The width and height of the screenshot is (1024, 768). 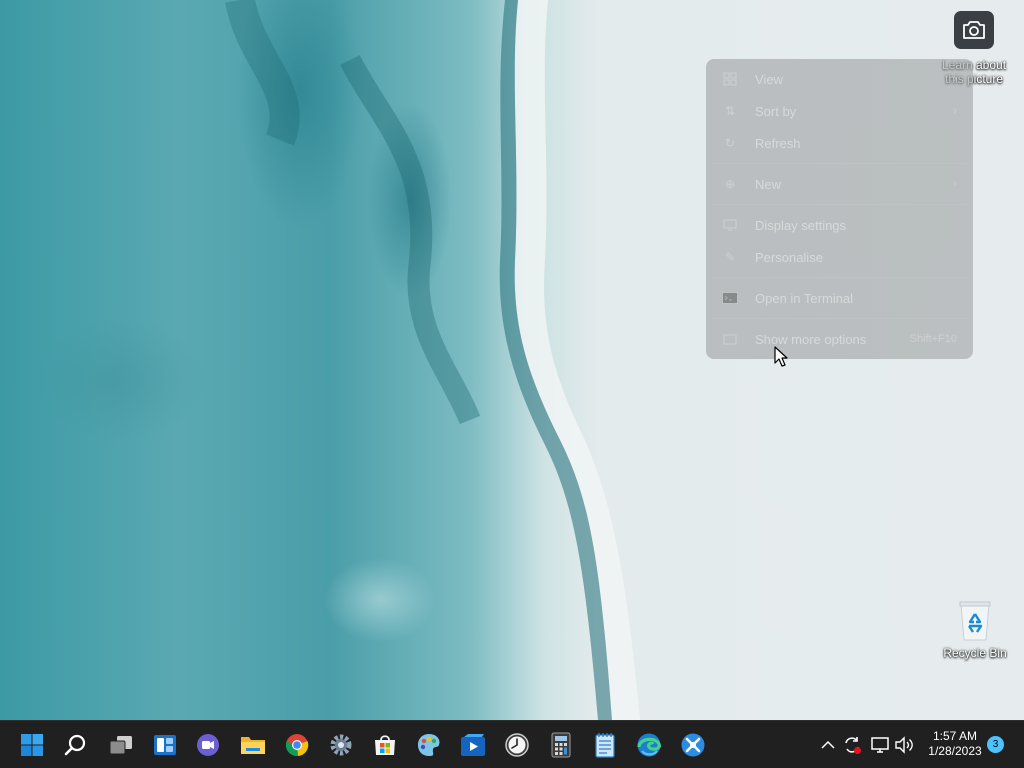 What do you see at coordinates (811, 339) in the screenshot?
I see `menu-item-label: Show more options` at bounding box center [811, 339].